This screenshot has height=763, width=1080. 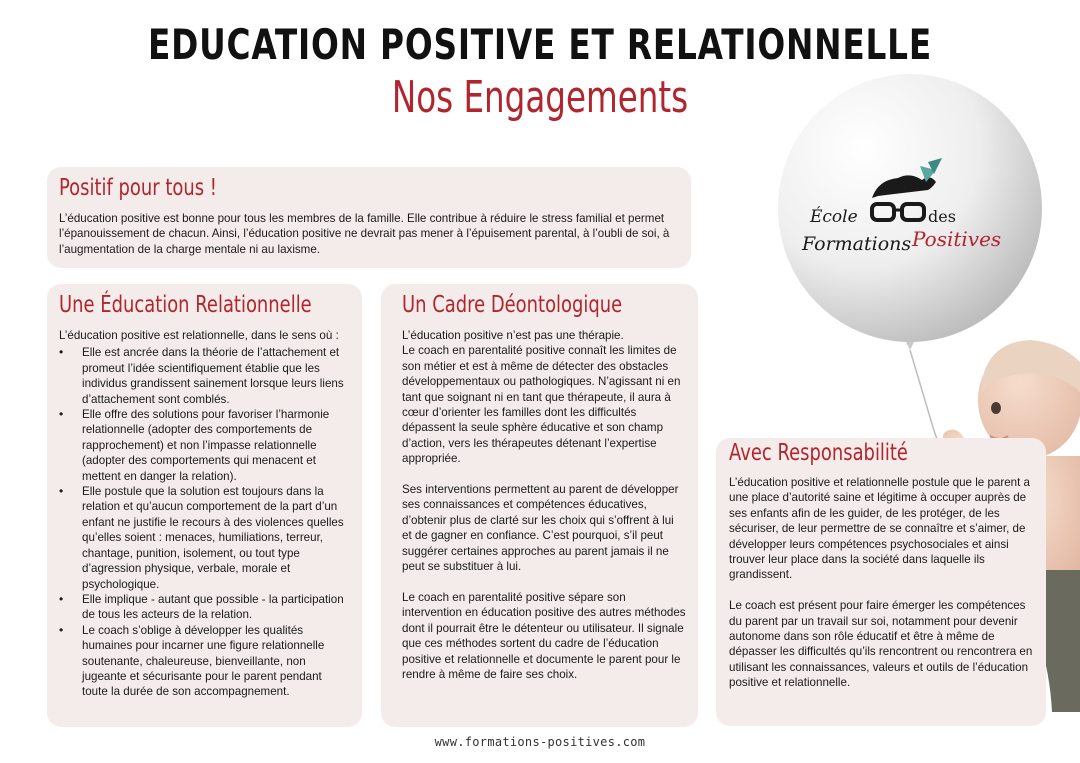 What do you see at coordinates (942, 216) in the screenshot?
I see `logo-text-des: des` at bounding box center [942, 216].